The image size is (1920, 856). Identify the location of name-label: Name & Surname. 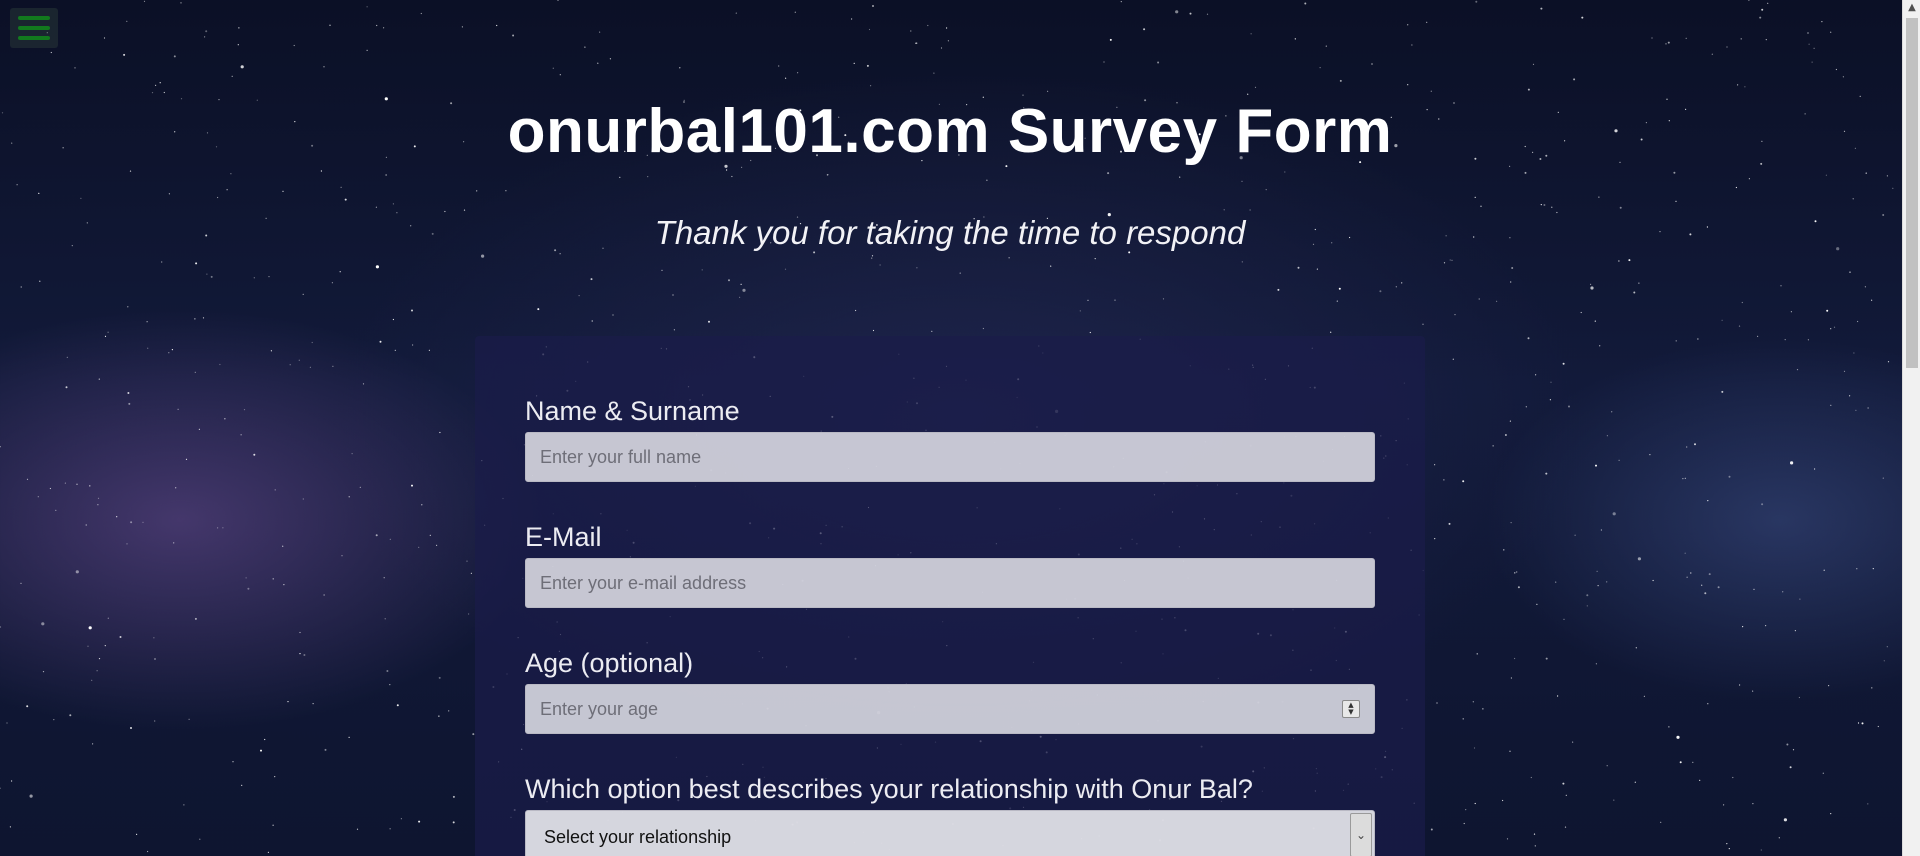
(632, 411).